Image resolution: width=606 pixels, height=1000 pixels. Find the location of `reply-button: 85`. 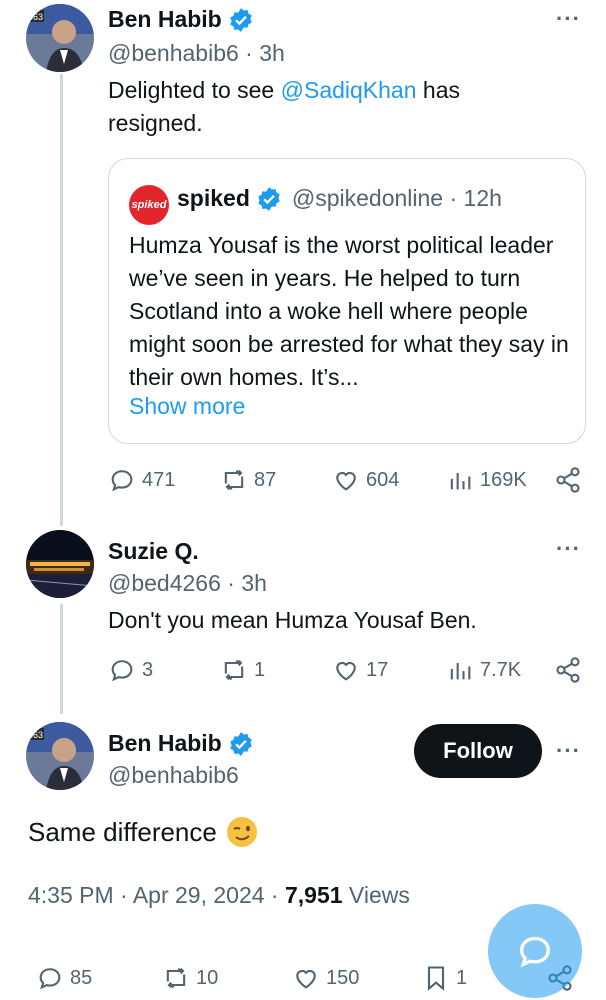

reply-button: 85 is located at coordinates (64, 978).